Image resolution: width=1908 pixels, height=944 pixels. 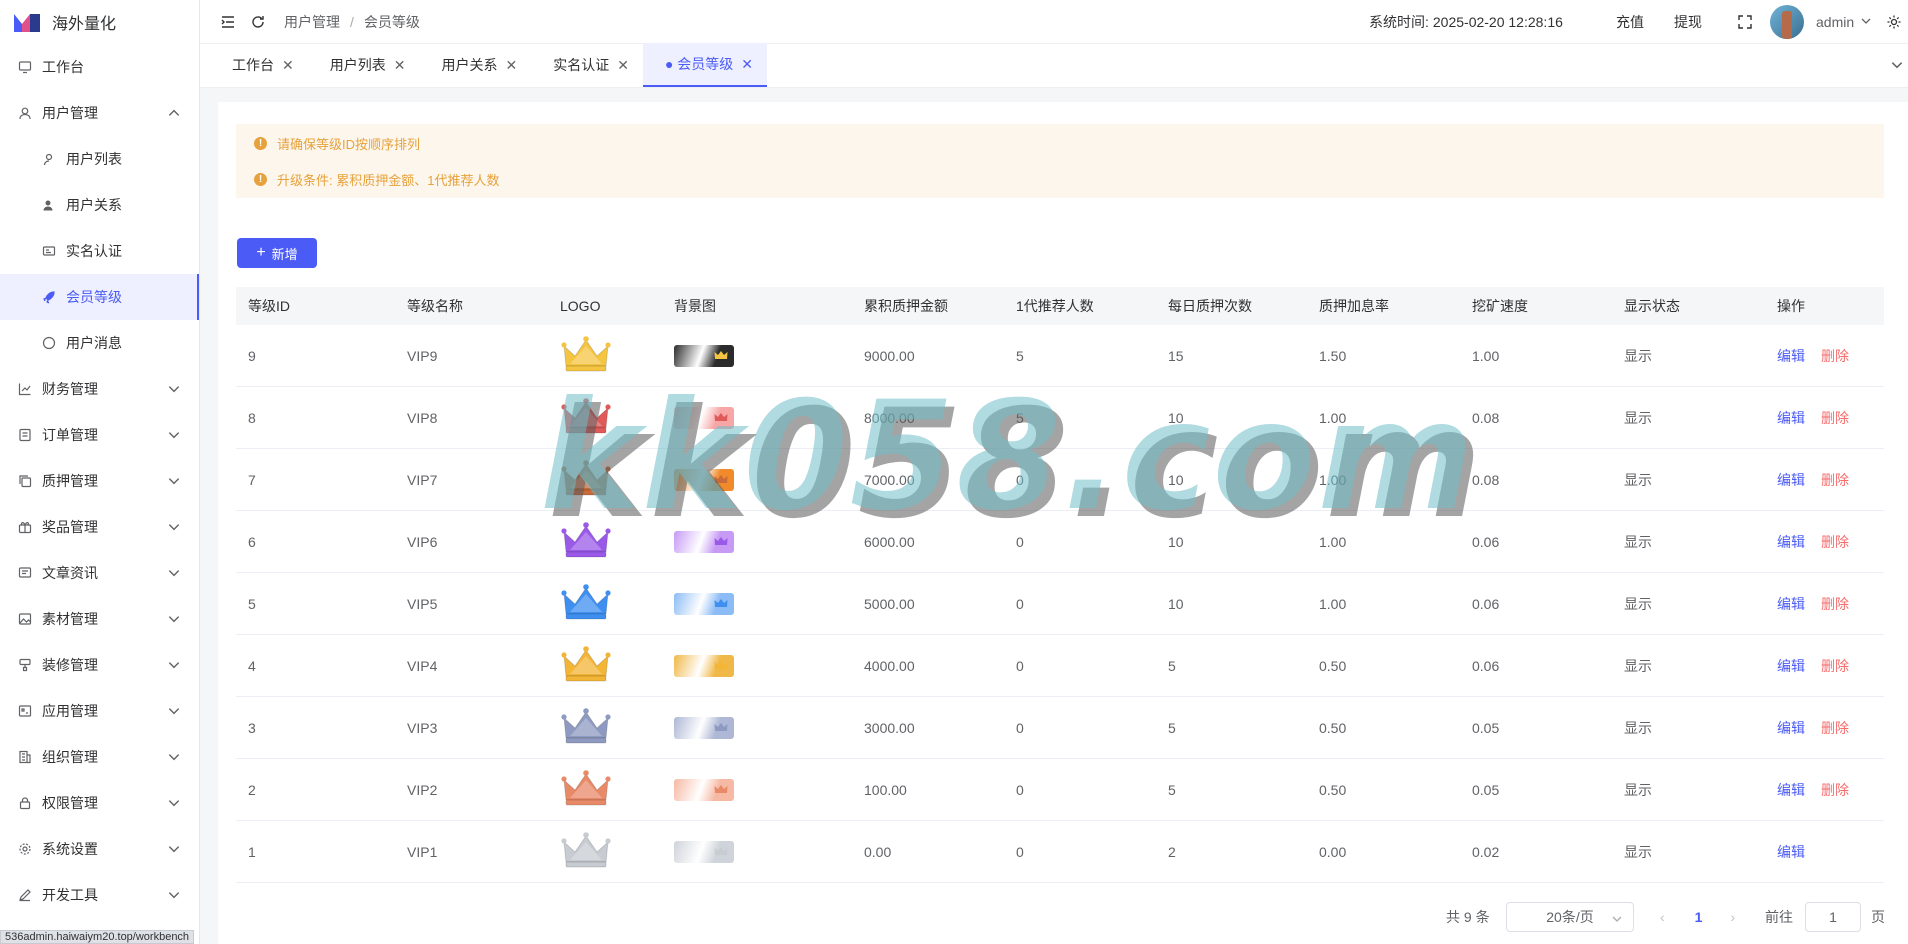 What do you see at coordinates (1779, 917) in the screenshot?
I see `goto-label: 前往` at bounding box center [1779, 917].